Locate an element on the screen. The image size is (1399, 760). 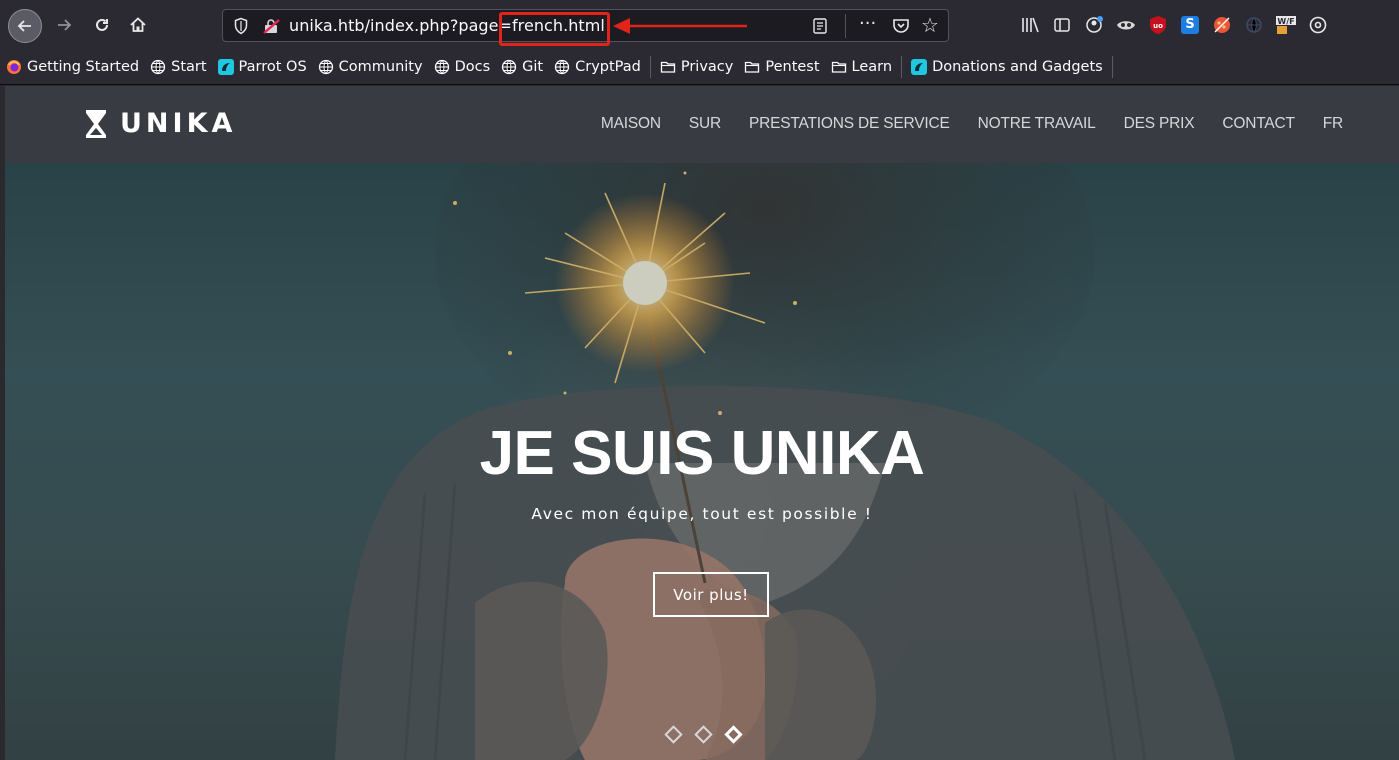
bookmark-start: Start is located at coordinates (178, 67).